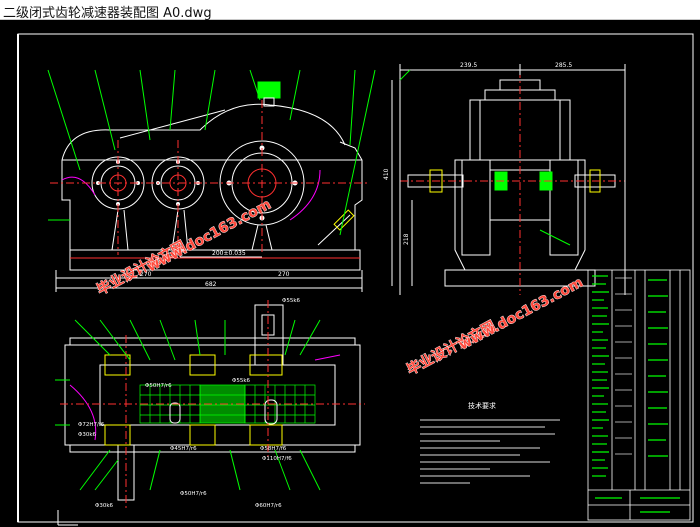  What do you see at coordinates (273, 449) in the screenshot?
I see `dim-plan-right1: Φ58H7/f6` at bounding box center [273, 449].